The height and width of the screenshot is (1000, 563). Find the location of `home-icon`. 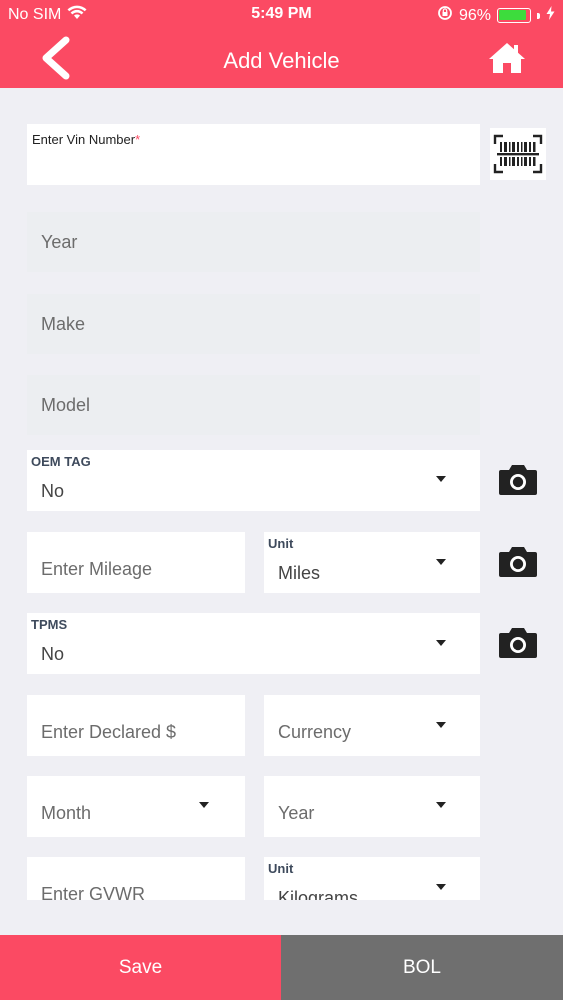

home-icon is located at coordinates (507, 58).